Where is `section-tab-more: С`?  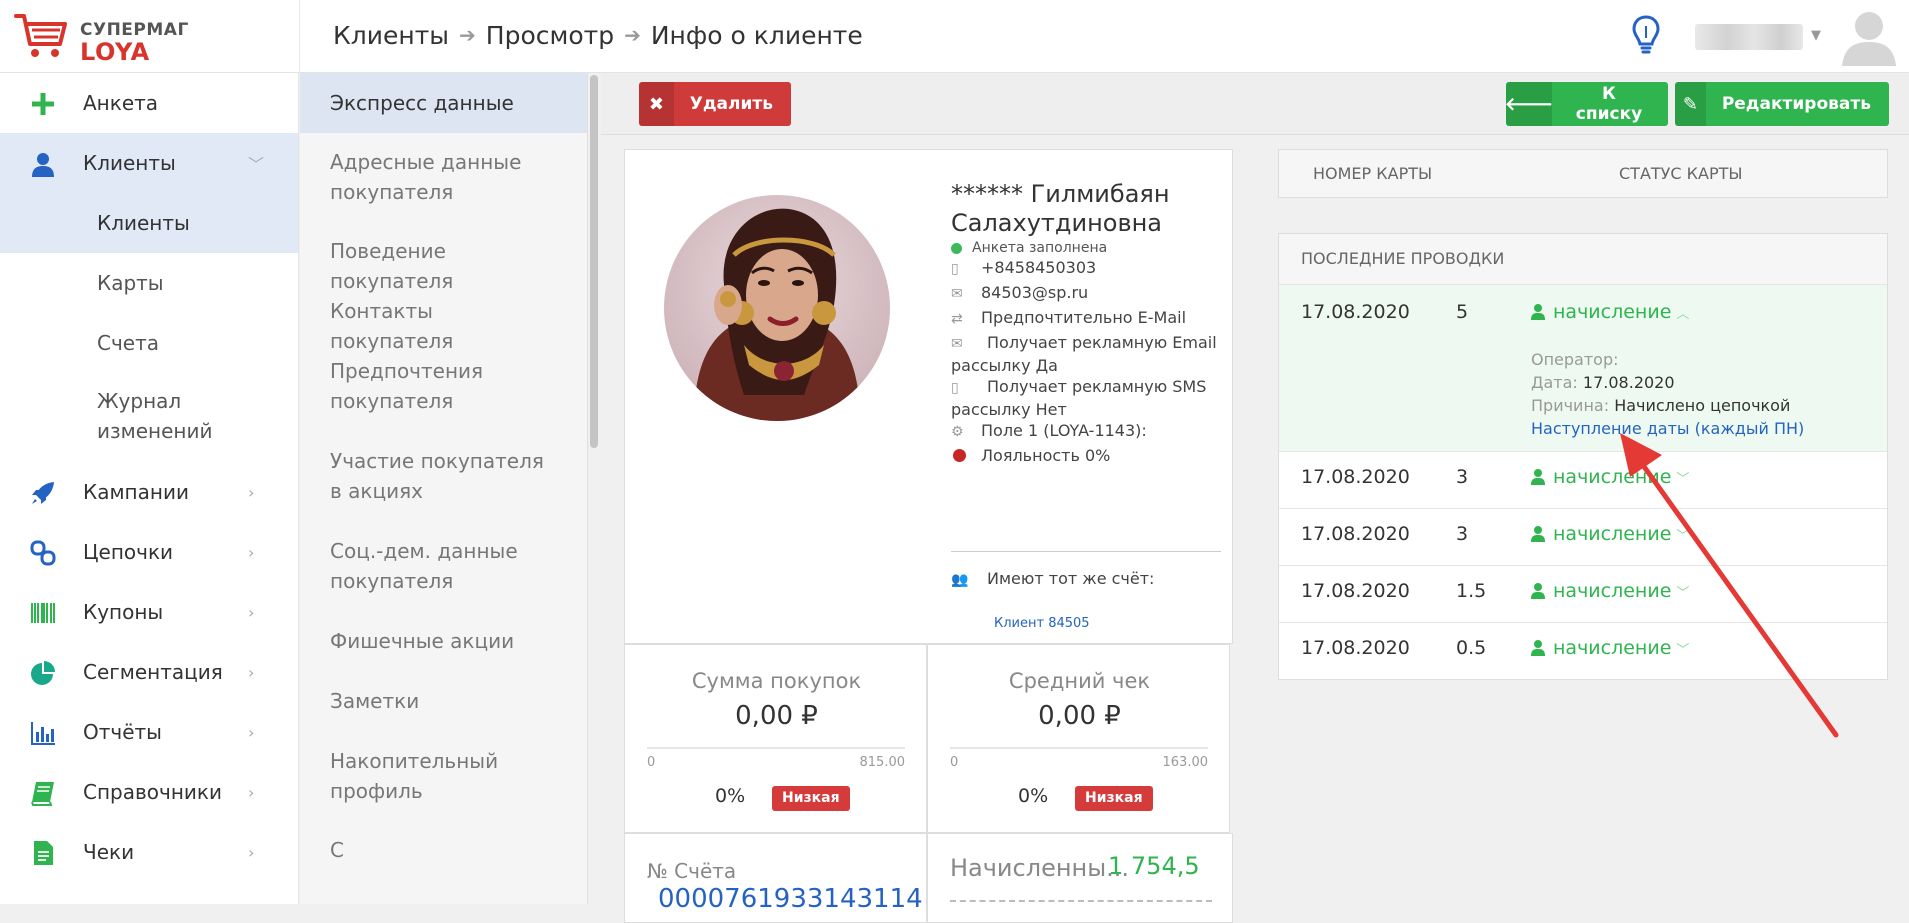
section-tab-more: С is located at coordinates (443, 853).